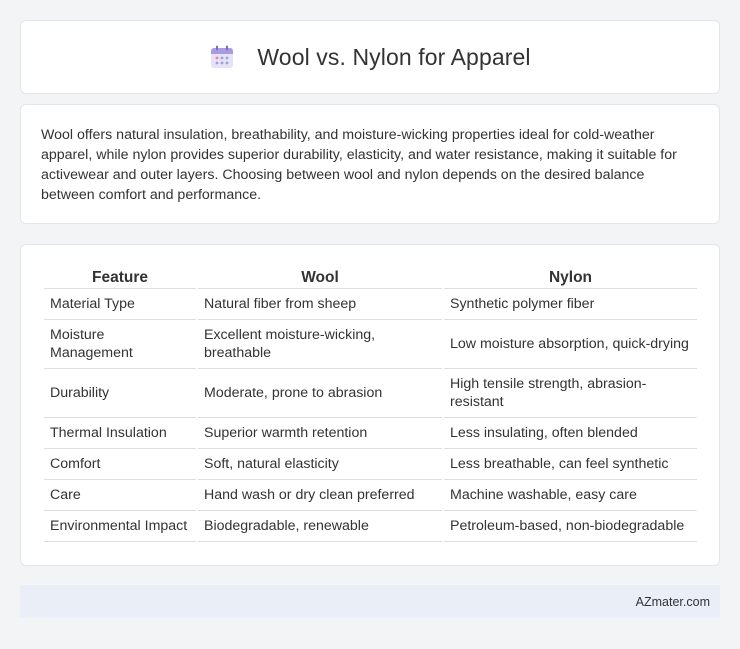  I want to click on wool-cell: Moderate, prone to abrasion, so click(320, 393).